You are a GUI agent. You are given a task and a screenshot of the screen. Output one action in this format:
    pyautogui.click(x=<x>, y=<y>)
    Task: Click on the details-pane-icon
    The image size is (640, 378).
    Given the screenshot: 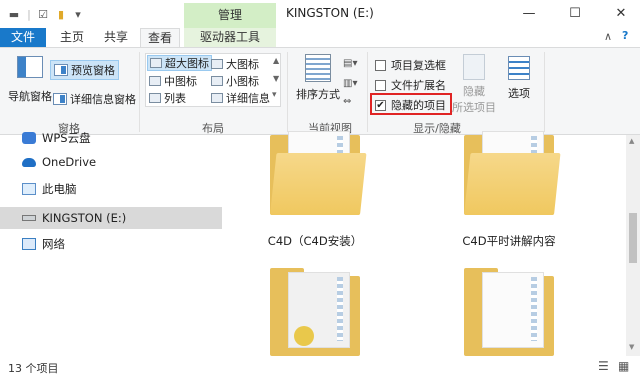 What is the action you would take?
    pyautogui.click(x=60, y=99)
    